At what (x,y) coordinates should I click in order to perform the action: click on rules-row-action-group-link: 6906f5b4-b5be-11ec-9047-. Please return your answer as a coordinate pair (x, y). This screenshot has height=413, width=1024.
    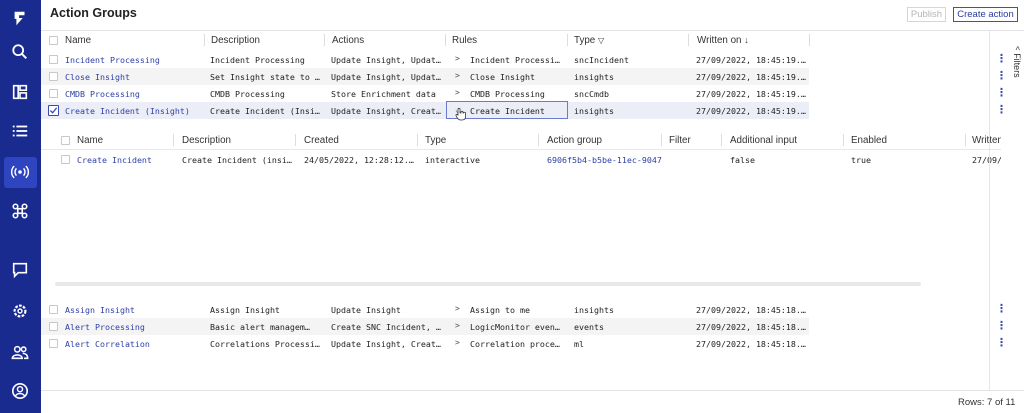
    Looking at the image, I should click on (604, 160).